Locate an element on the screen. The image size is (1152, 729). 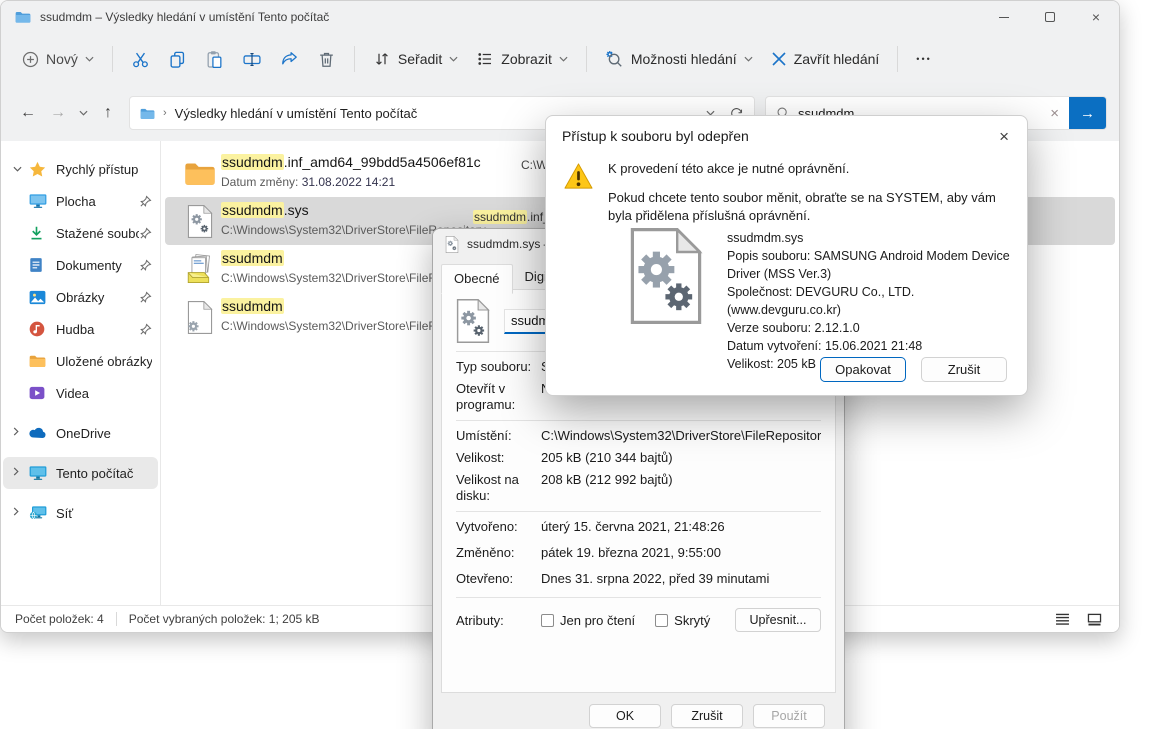
retry-button: Opakovat is located at coordinates (863, 369).